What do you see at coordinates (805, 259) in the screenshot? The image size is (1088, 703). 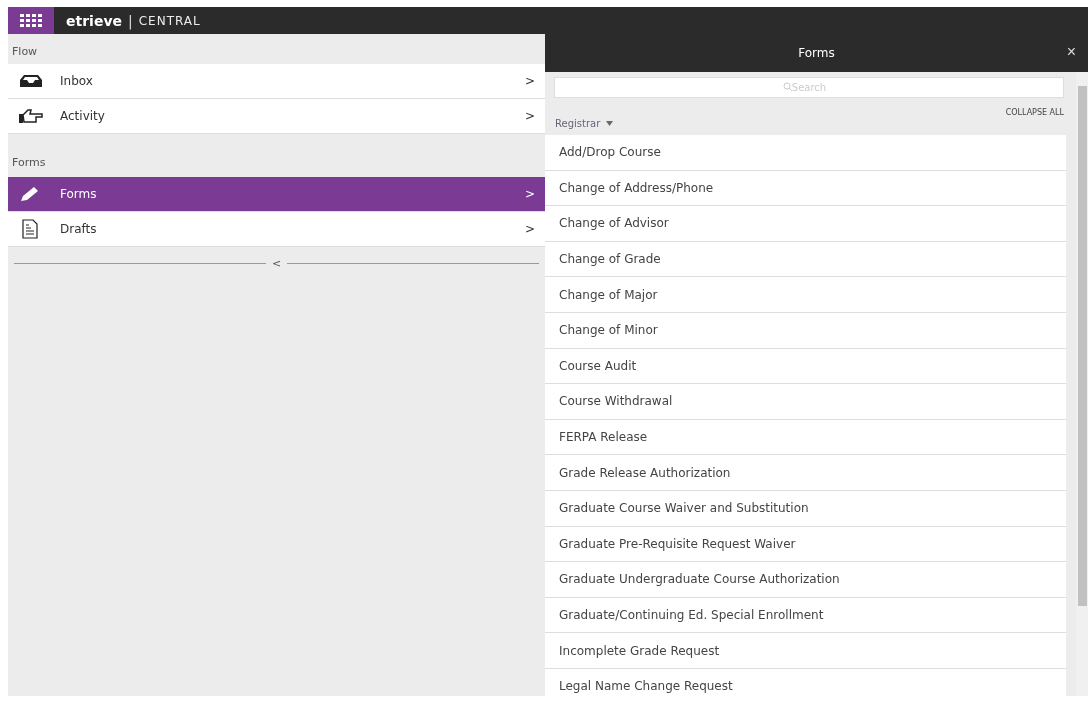 I see `form-item: Change of Grade` at bounding box center [805, 259].